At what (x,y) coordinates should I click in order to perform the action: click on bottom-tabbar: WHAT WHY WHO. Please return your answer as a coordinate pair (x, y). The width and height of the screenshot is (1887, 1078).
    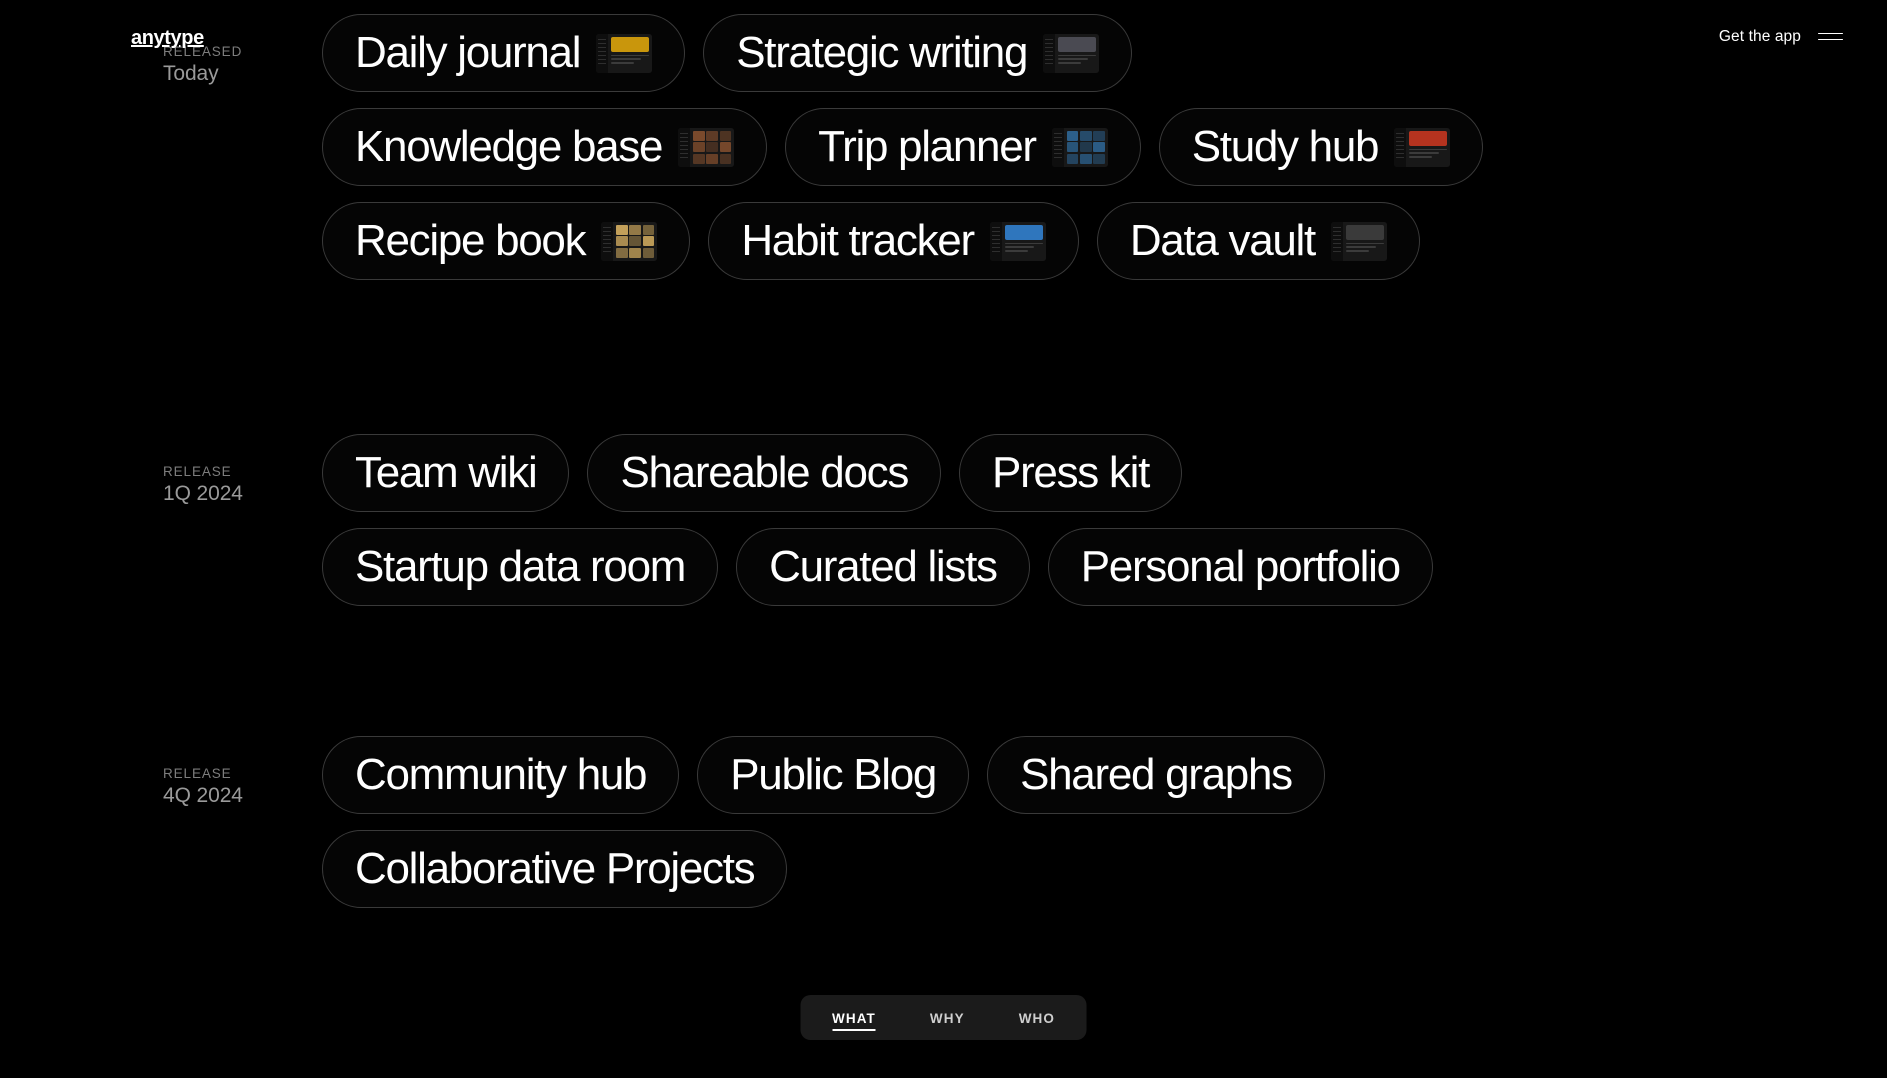
    Looking at the image, I should click on (943, 1017).